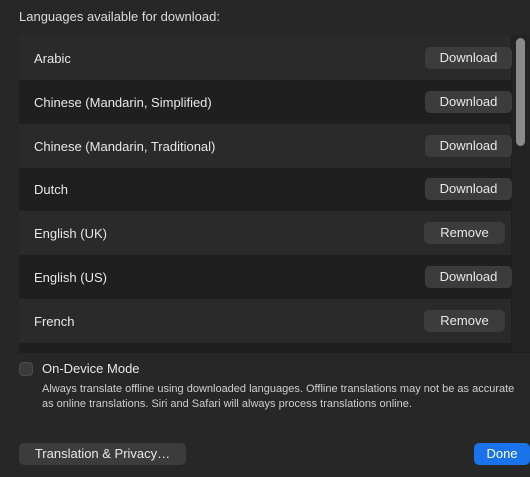 This screenshot has height=477, width=530. Describe the element at coordinates (502, 454) in the screenshot. I see `done-button: Done` at that location.